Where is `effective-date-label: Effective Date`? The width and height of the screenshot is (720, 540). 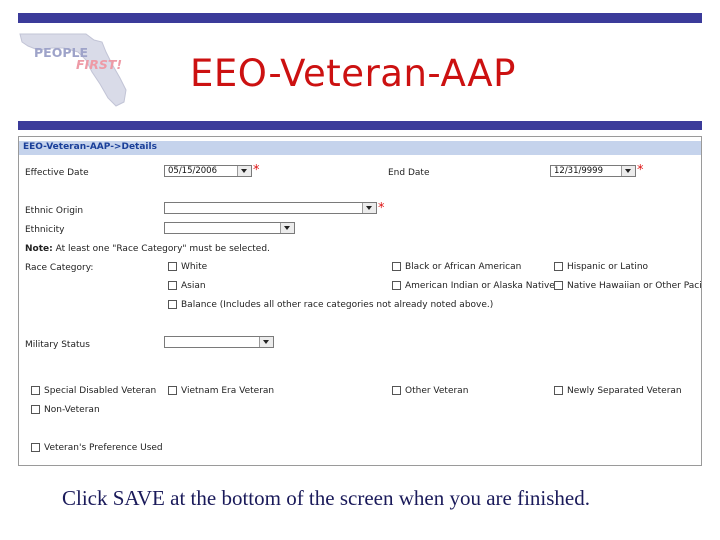 effective-date-label: Effective Date is located at coordinates (57, 173).